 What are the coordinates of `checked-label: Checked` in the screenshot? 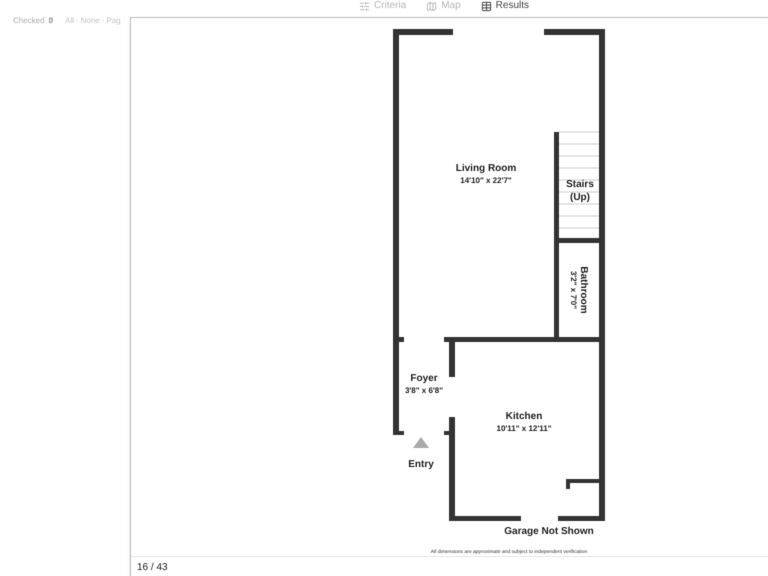 It's located at (29, 21).